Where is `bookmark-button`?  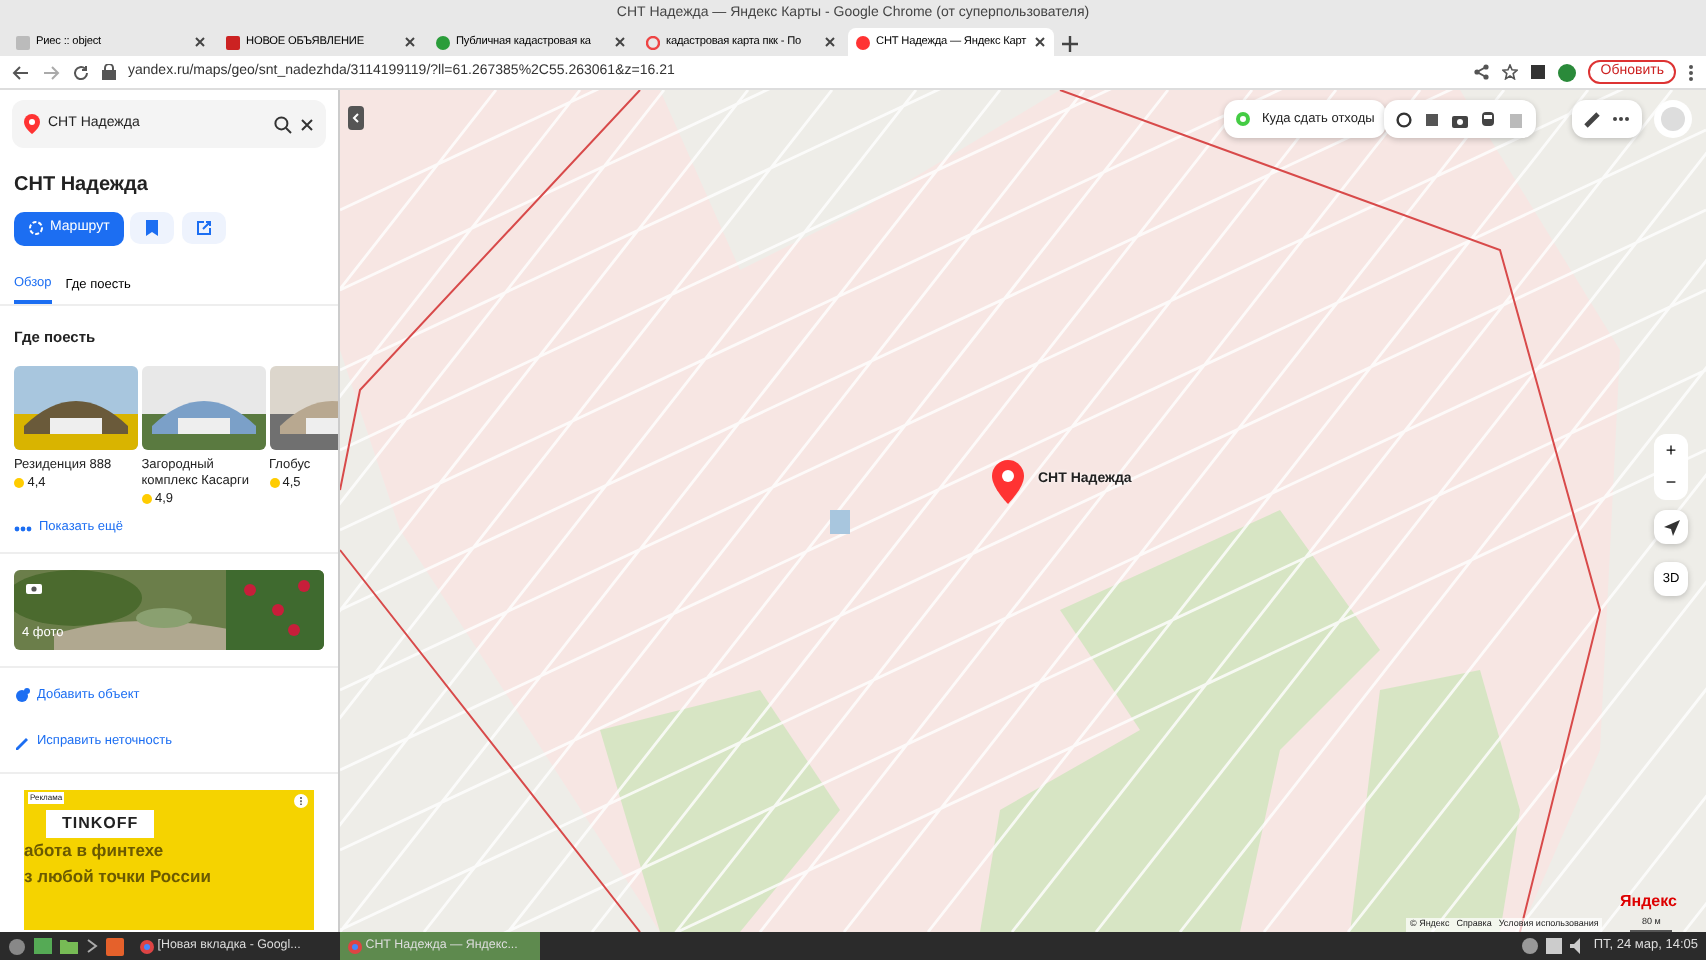 bookmark-button is located at coordinates (152, 228).